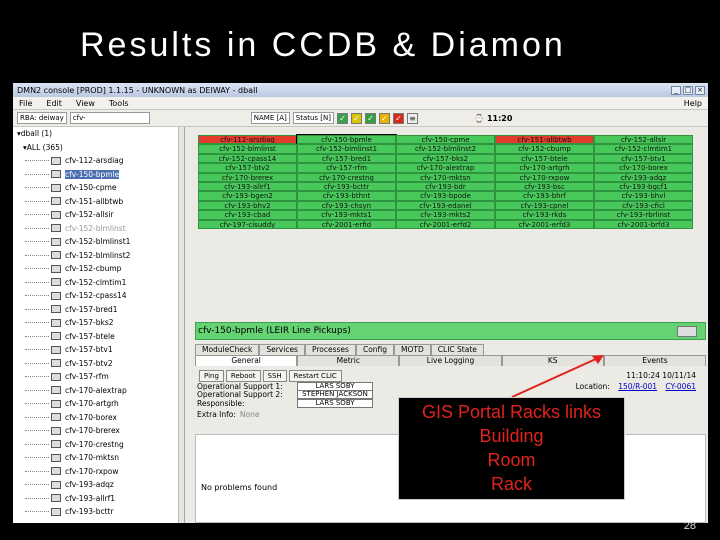 The height and width of the screenshot is (540, 720). What do you see at coordinates (511, 412) in the screenshot?
I see `callout-line: GIS Portal Racks links` at bounding box center [511, 412].